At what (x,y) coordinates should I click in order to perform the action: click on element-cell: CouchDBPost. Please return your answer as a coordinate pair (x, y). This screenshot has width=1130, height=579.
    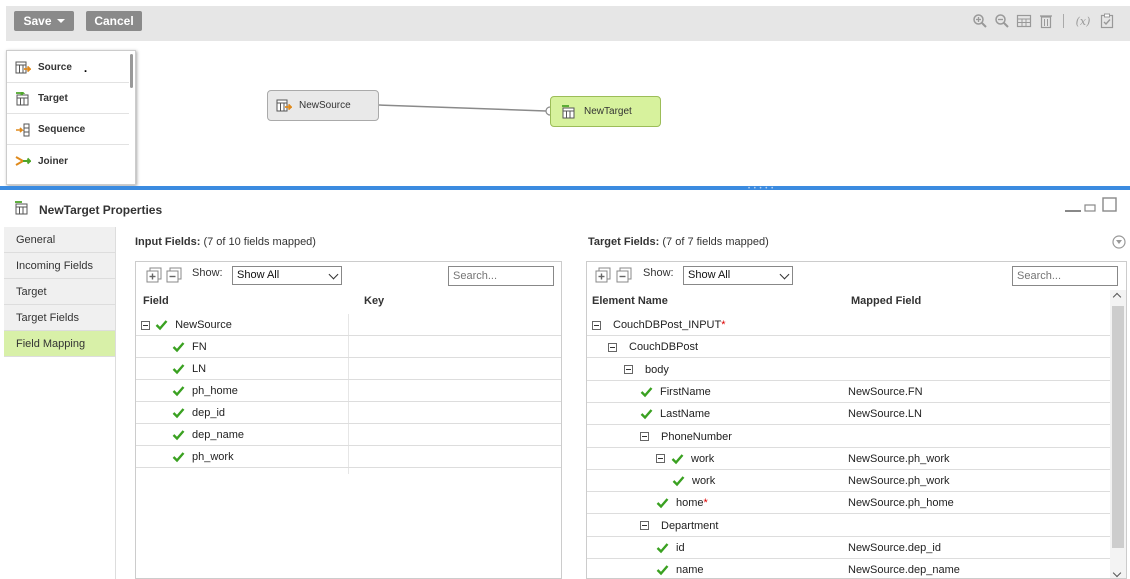
    Looking at the image, I should click on (653, 347).